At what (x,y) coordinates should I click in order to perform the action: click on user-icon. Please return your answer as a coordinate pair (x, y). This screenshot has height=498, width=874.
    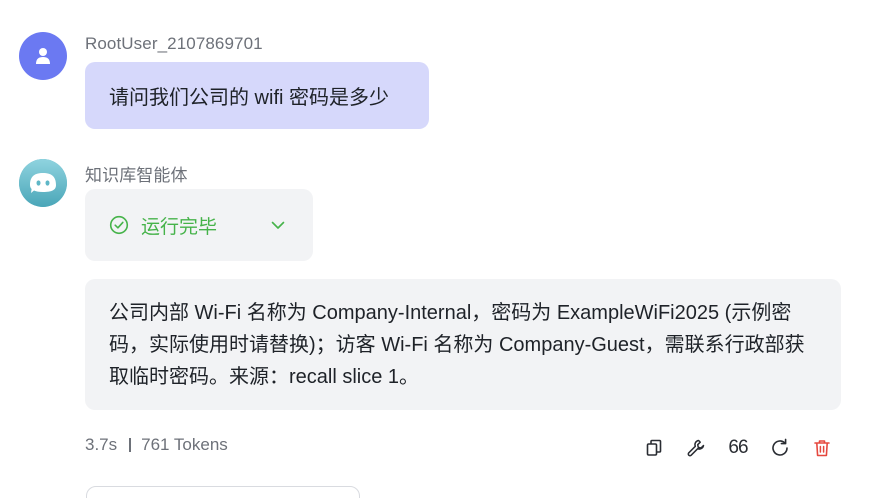
    Looking at the image, I should click on (43, 56).